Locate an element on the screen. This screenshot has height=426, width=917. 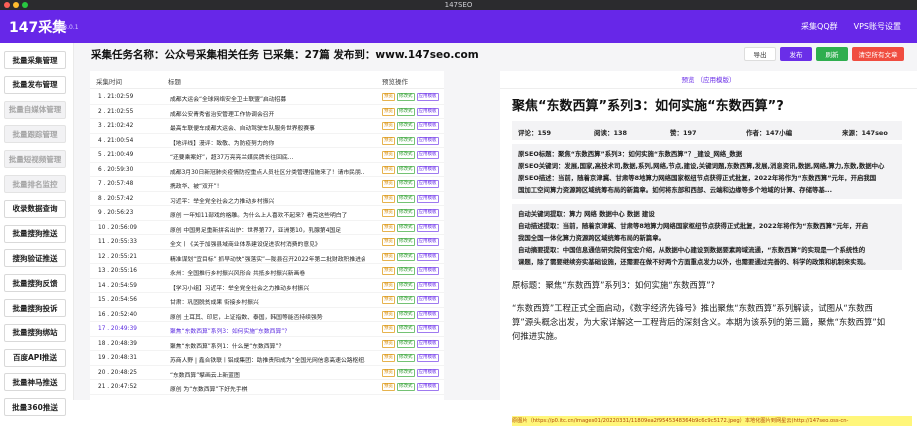
table-row: 8 . 20:57:42 习近平：举全党全社会之力推动乡村振兴 预览 修改式 应用模板 is located at coordinates (267, 199).